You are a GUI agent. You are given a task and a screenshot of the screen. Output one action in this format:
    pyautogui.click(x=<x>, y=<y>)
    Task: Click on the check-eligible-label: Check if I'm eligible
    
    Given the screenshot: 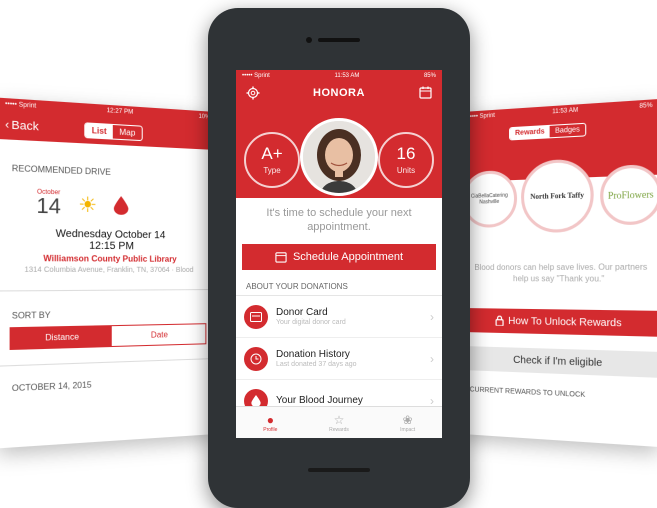 What is the action you would take?
    pyautogui.click(x=558, y=361)
    